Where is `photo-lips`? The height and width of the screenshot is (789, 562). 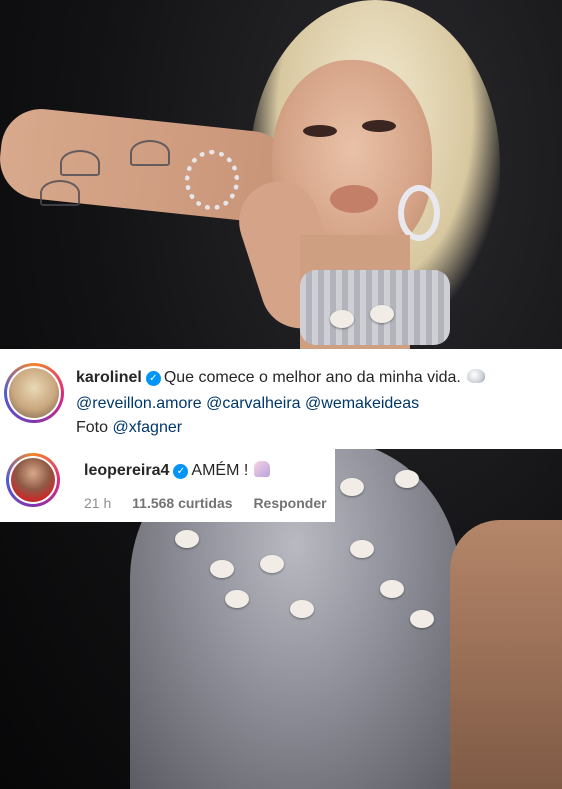 photo-lips is located at coordinates (354, 199).